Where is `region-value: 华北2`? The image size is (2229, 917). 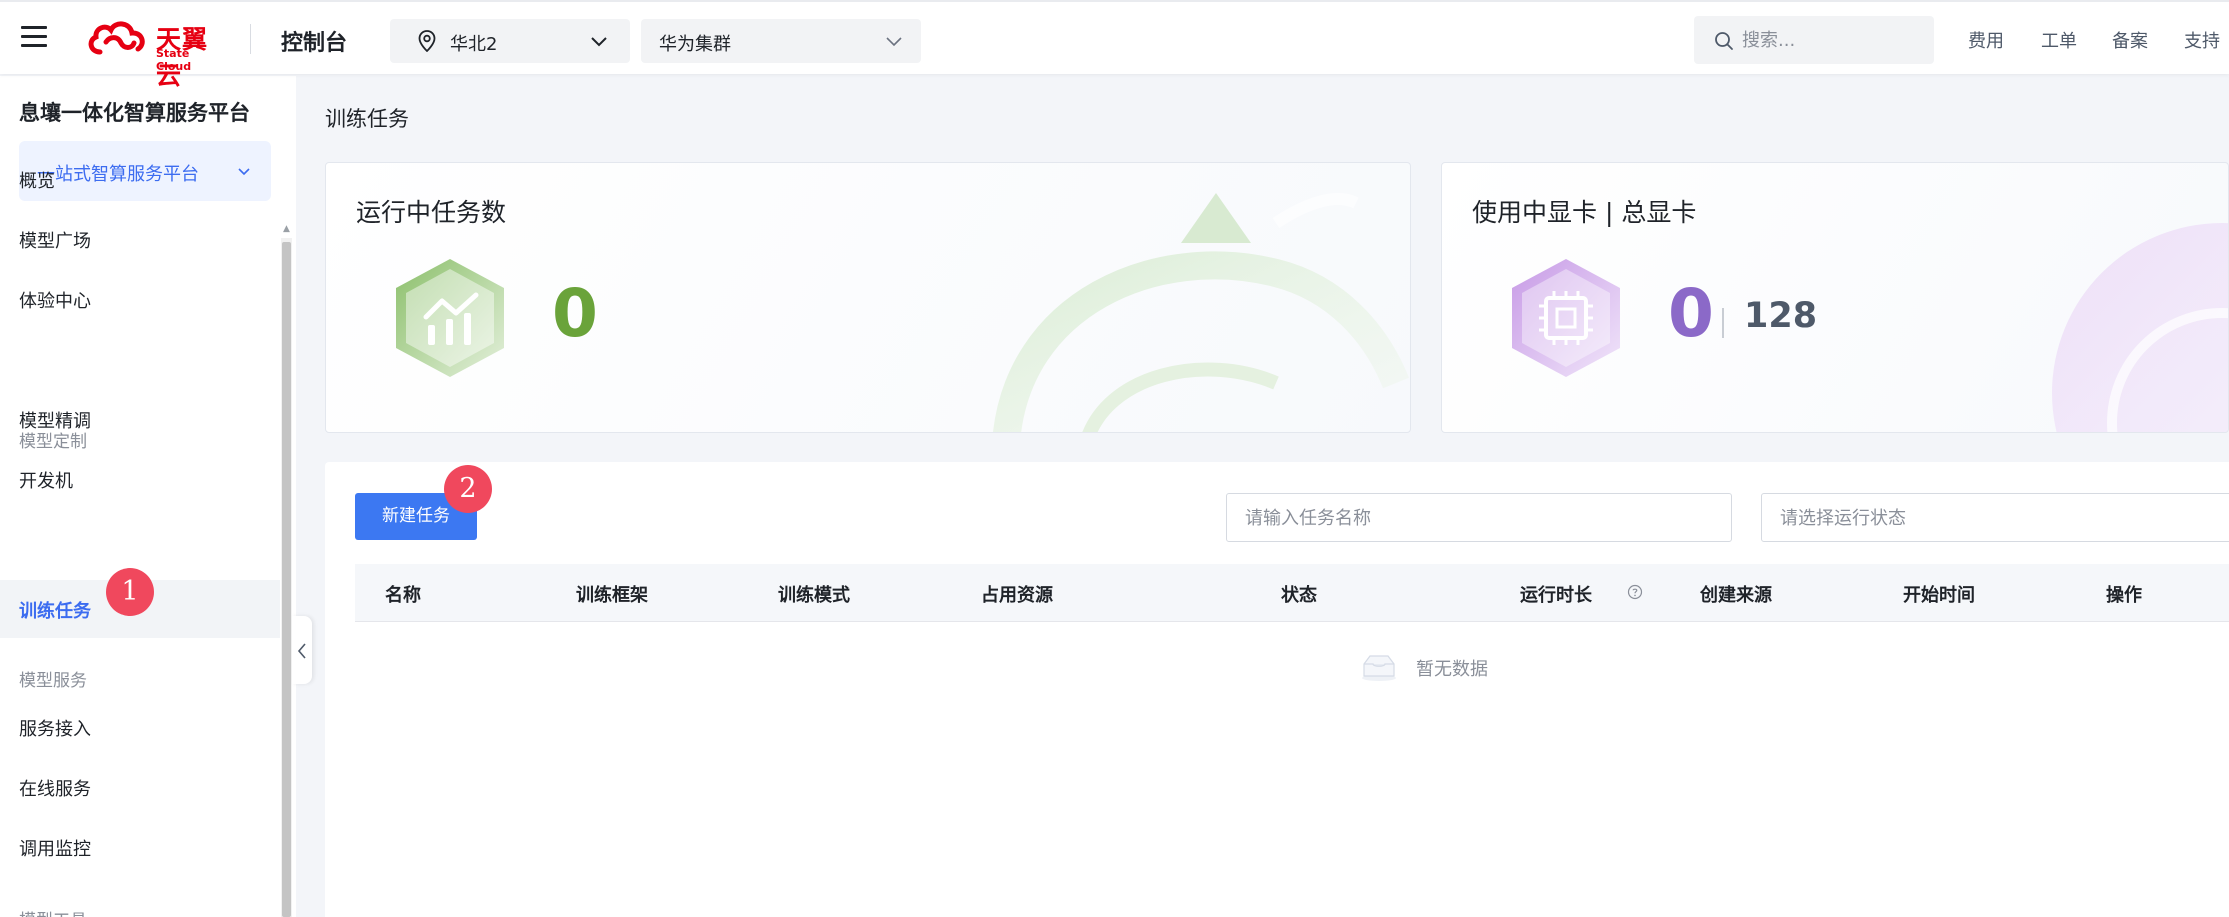
region-value: 华北2 is located at coordinates (474, 44).